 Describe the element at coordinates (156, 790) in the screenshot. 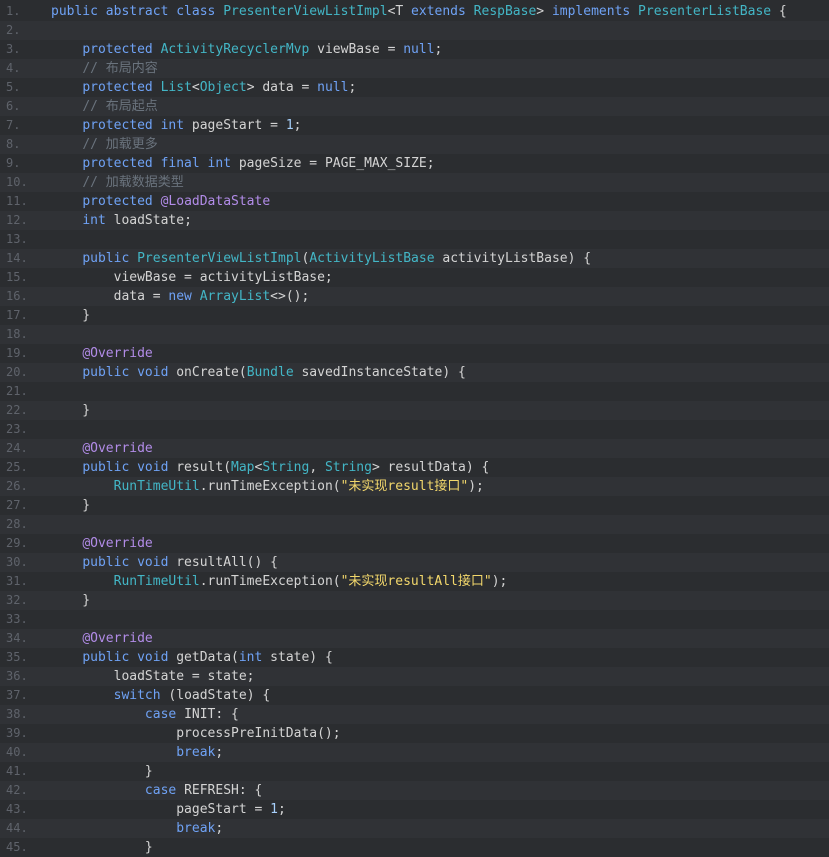

I see `code-text: case REFRESH: {` at that location.